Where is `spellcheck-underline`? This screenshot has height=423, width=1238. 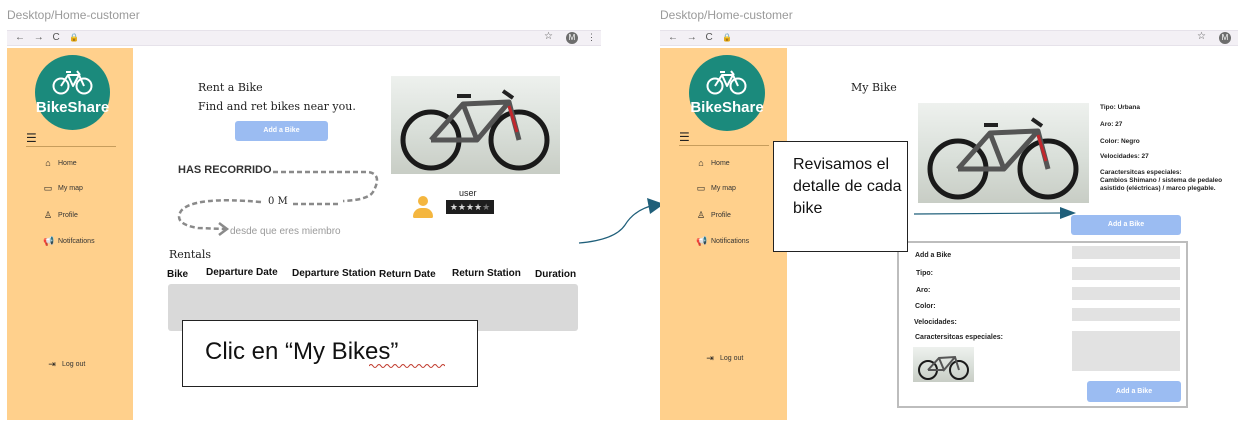 spellcheck-underline is located at coordinates (407, 366).